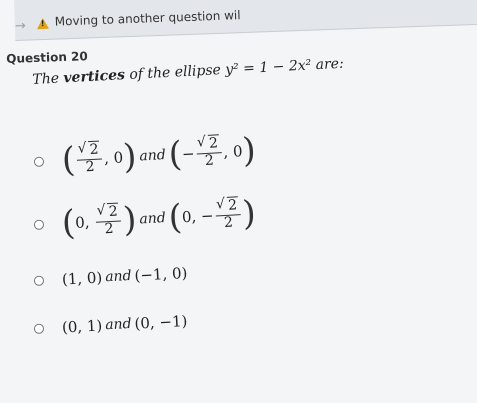 This screenshot has height=403, width=477. I want to click on prompt-emphasis: vertices, so click(94, 77).